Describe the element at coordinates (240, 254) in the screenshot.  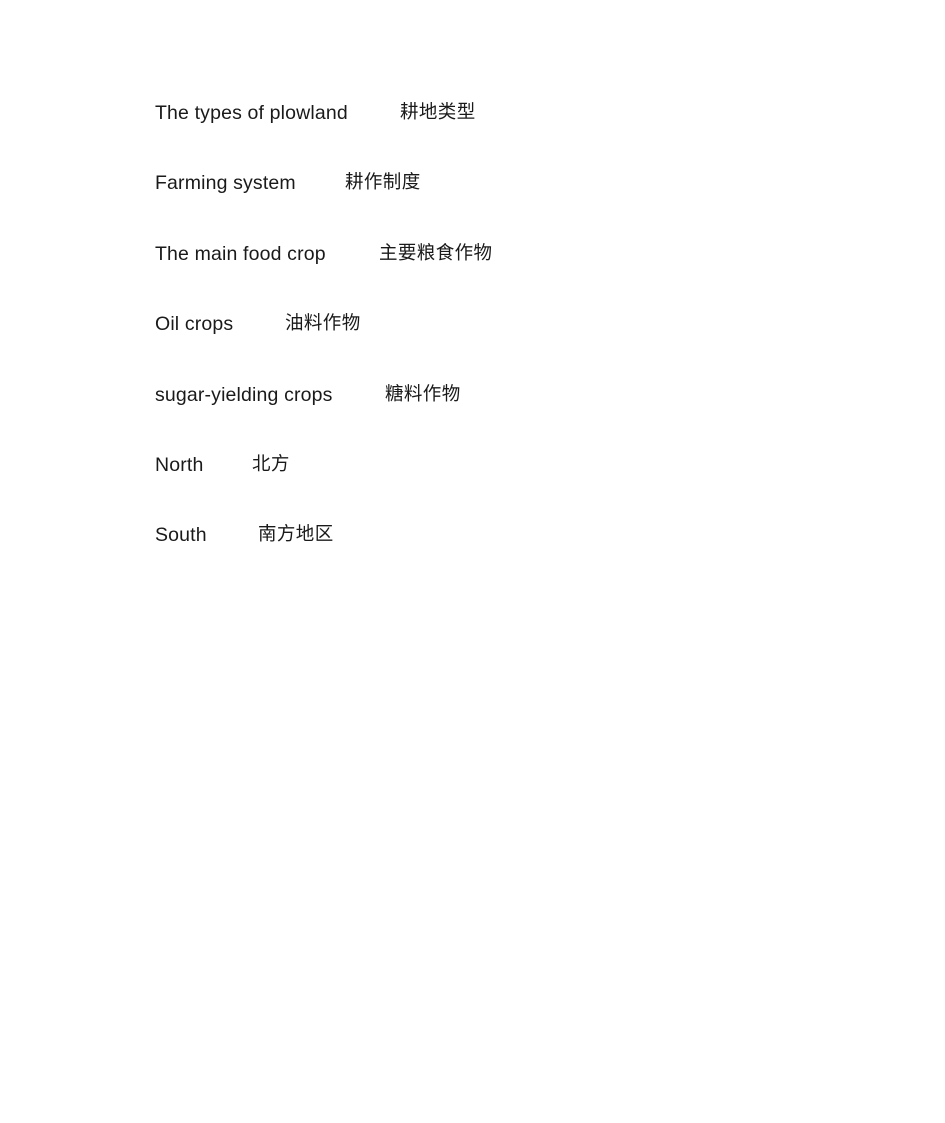
I see `glossary-term-english: The main food crop` at that location.